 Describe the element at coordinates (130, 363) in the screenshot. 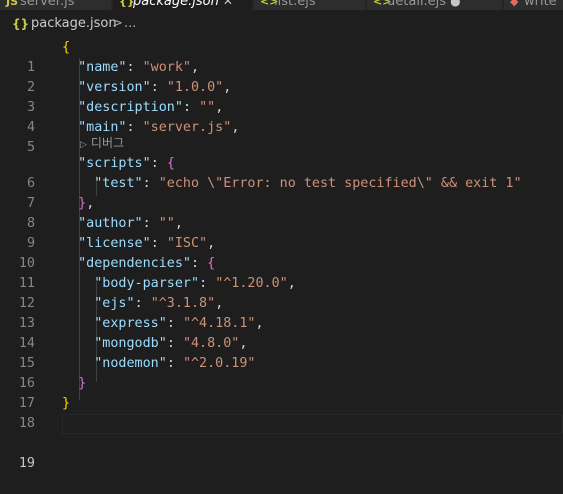

I see `json-key: "nodemon"` at that location.